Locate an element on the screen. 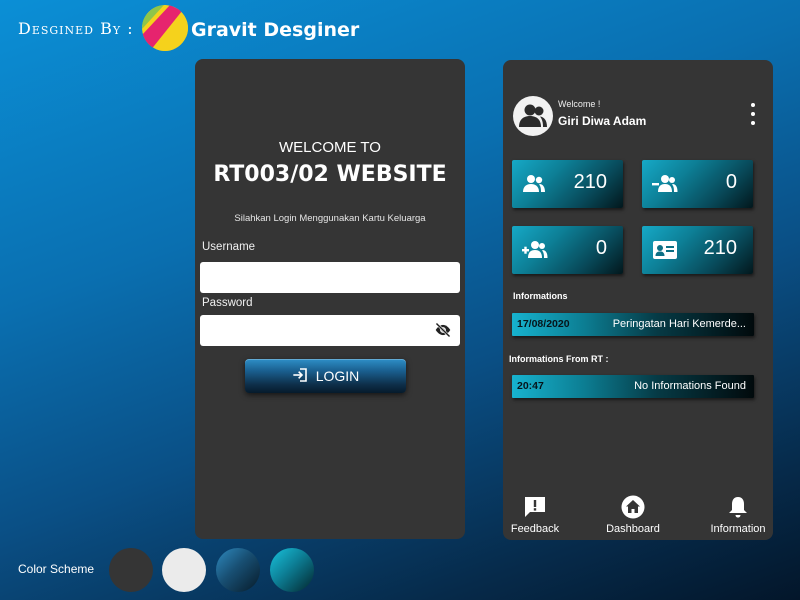 This screenshot has height=600, width=800. login-button-label: LOGIN is located at coordinates (337, 376).